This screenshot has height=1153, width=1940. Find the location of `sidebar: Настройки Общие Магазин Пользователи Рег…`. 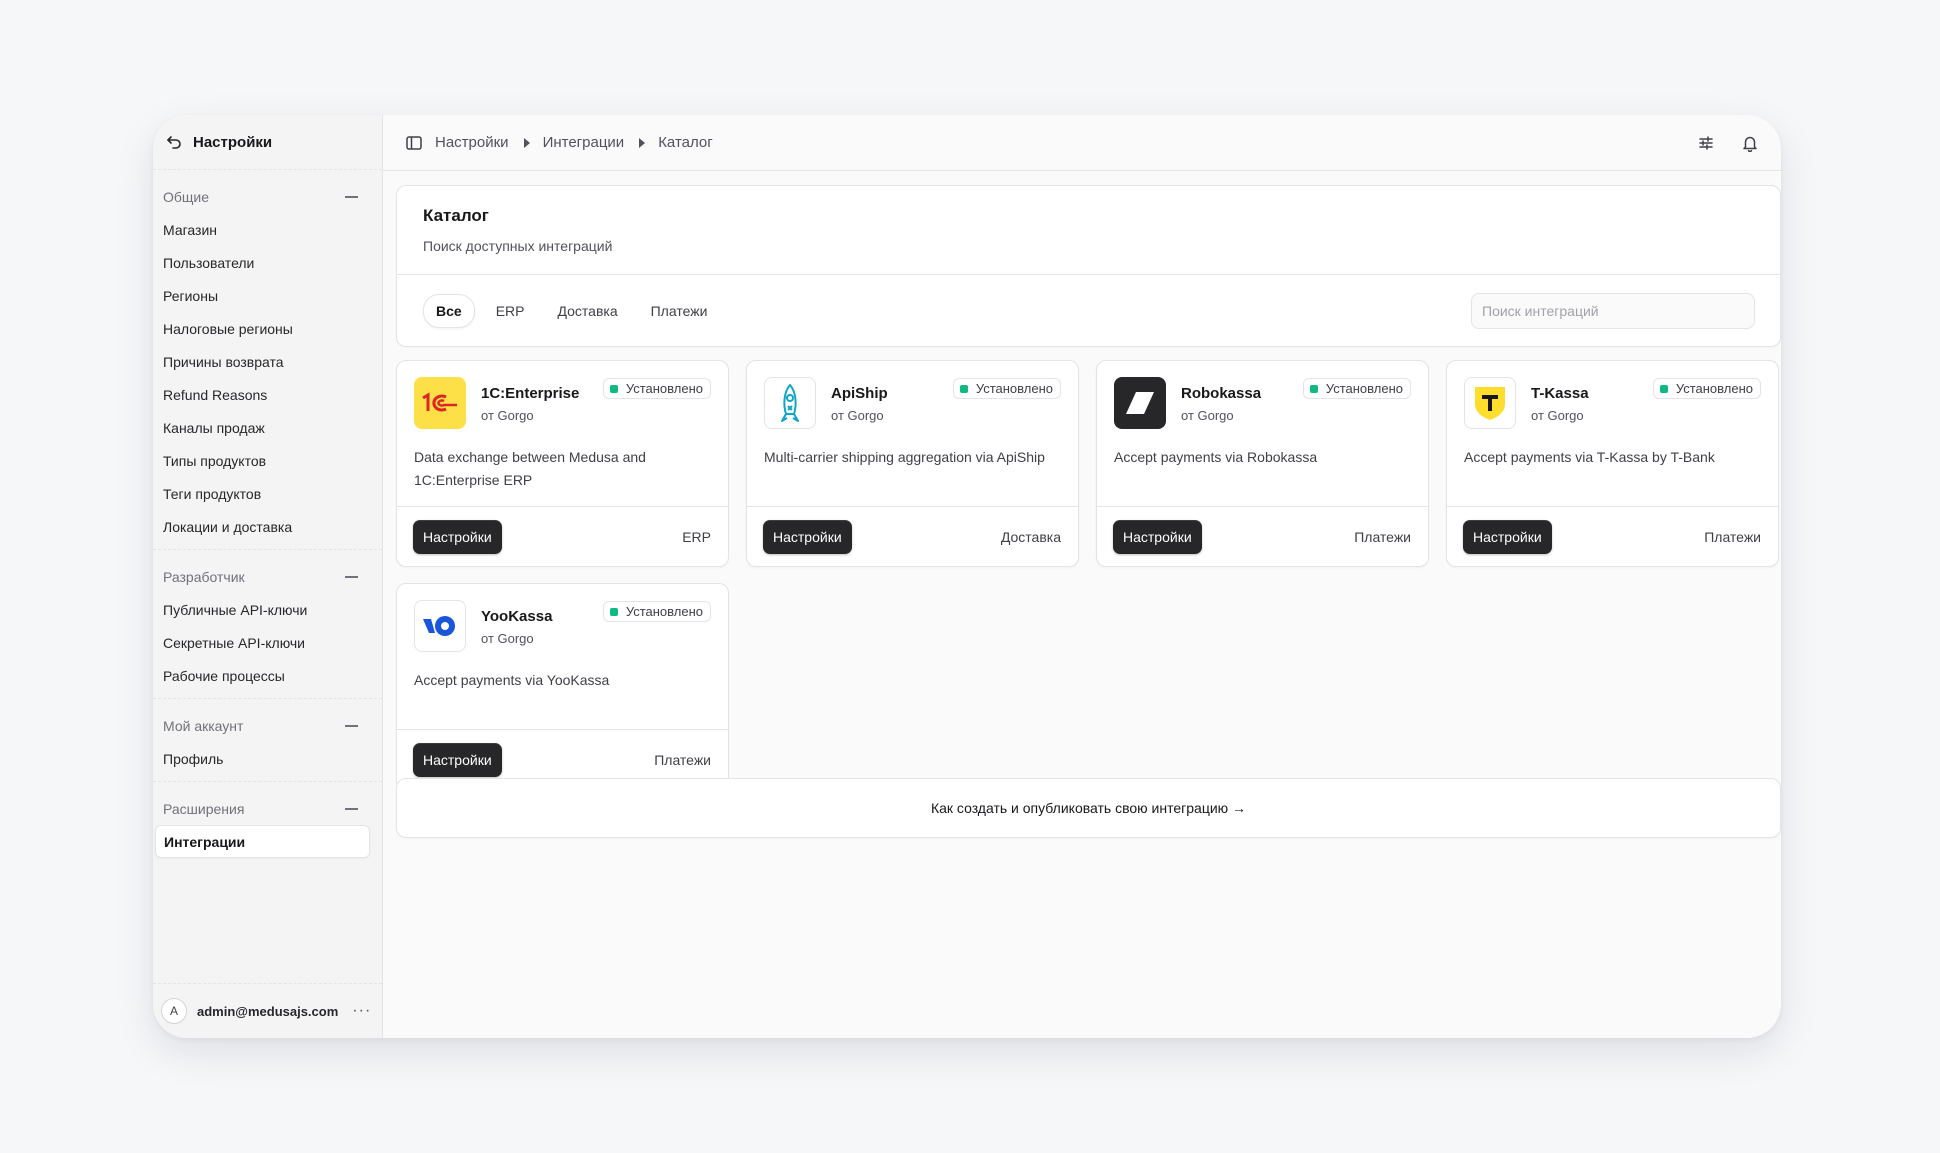

sidebar: Настройки Общие Магазин Пользователи Рег… is located at coordinates (268, 576).